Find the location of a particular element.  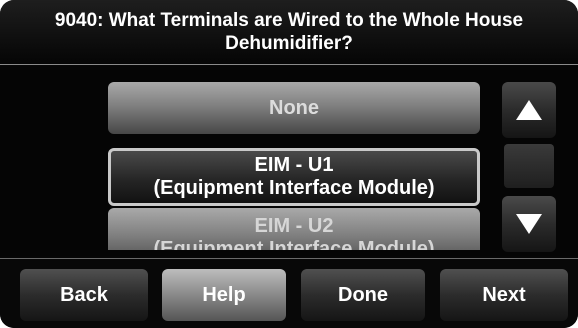

done-button-label: Done is located at coordinates (363, 294).